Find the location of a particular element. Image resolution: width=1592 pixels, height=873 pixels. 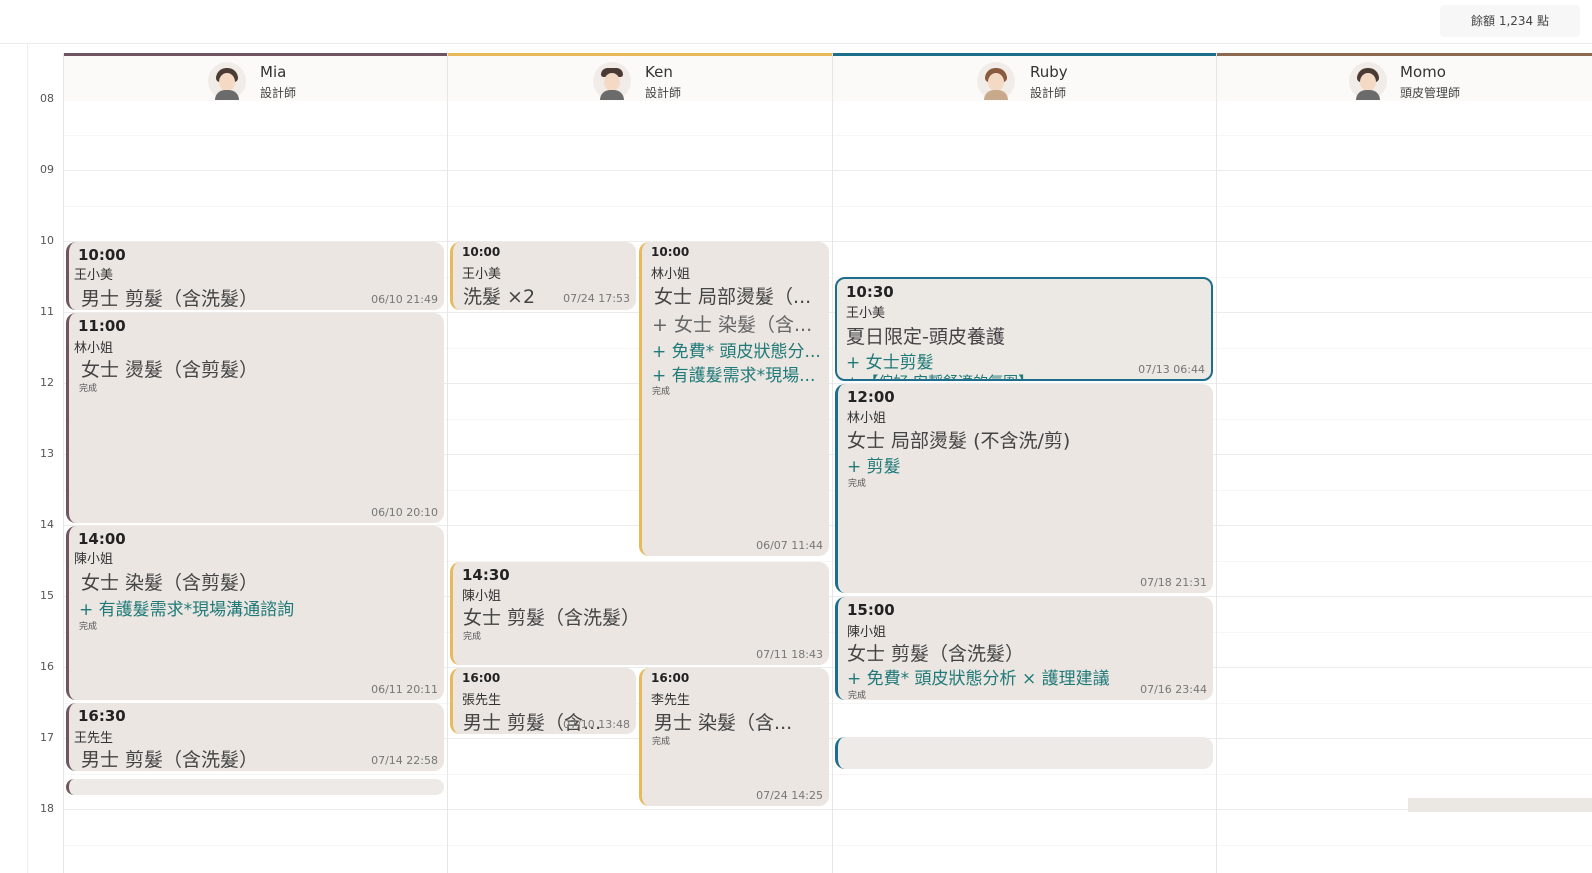

staff-name: Mia is located at coordinates (273, 72).